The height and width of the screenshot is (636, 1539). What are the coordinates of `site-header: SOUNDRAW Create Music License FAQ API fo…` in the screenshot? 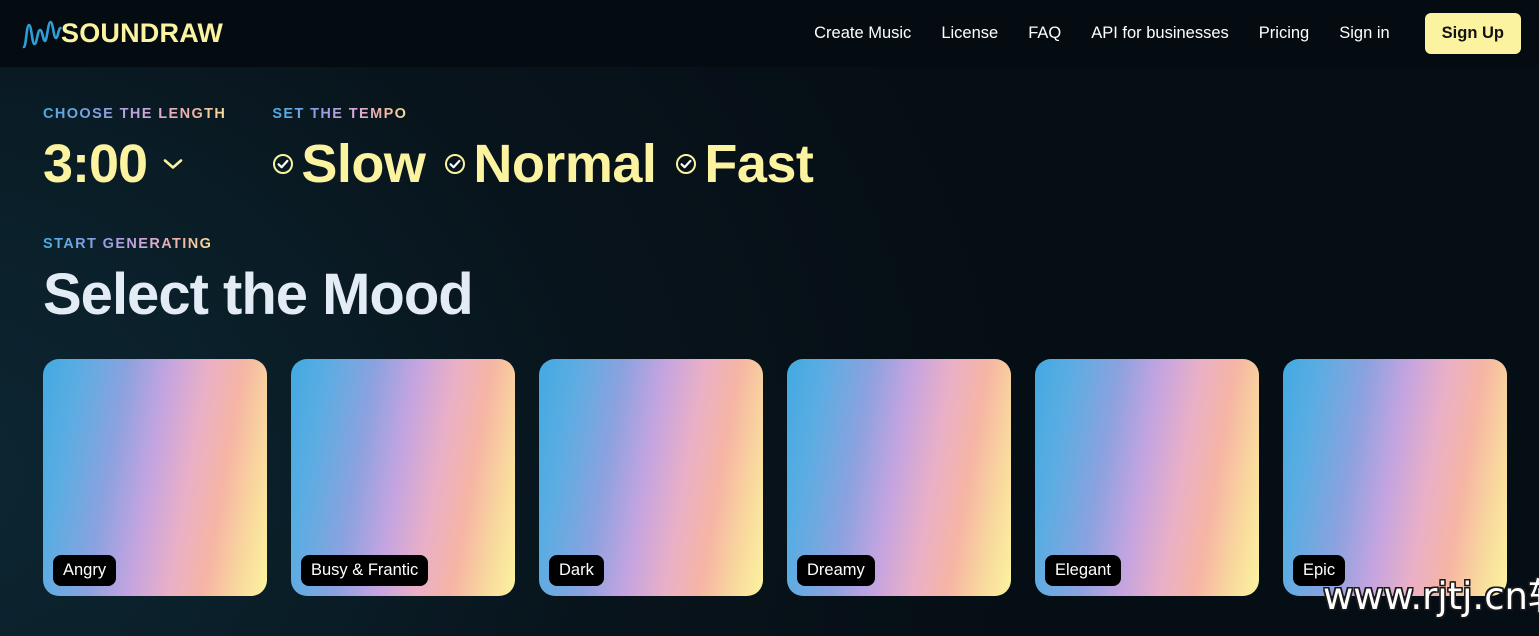 It's located at (769, 33).